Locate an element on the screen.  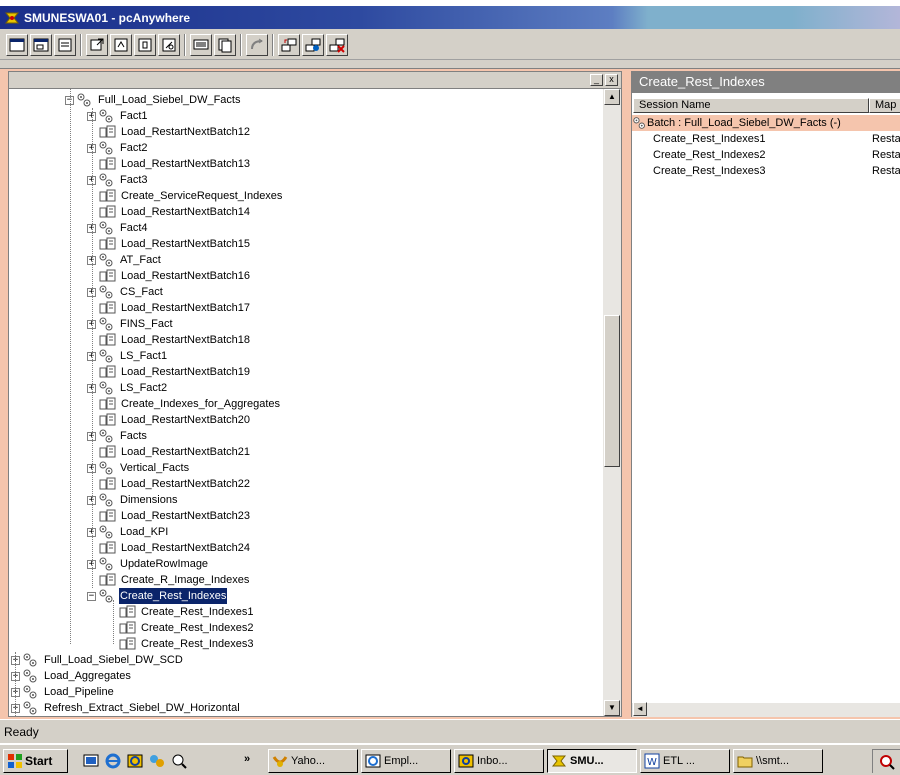
tree-node-batch: + Dimensions is located at coordinates (132, 500).